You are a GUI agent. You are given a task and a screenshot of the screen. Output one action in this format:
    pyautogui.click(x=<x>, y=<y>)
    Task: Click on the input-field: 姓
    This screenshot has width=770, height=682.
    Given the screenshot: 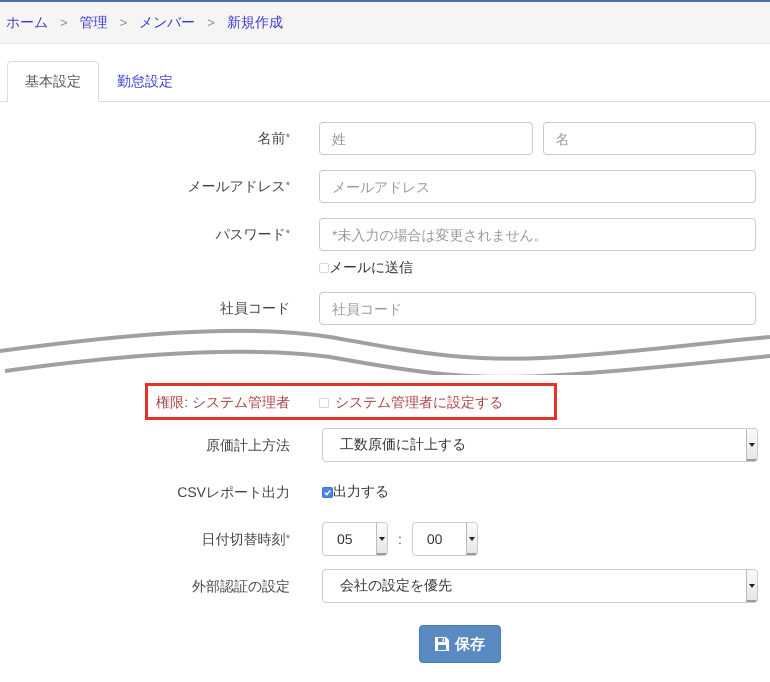 What is the action you would take?
    pyautogui.click(x=425, y=138)
    